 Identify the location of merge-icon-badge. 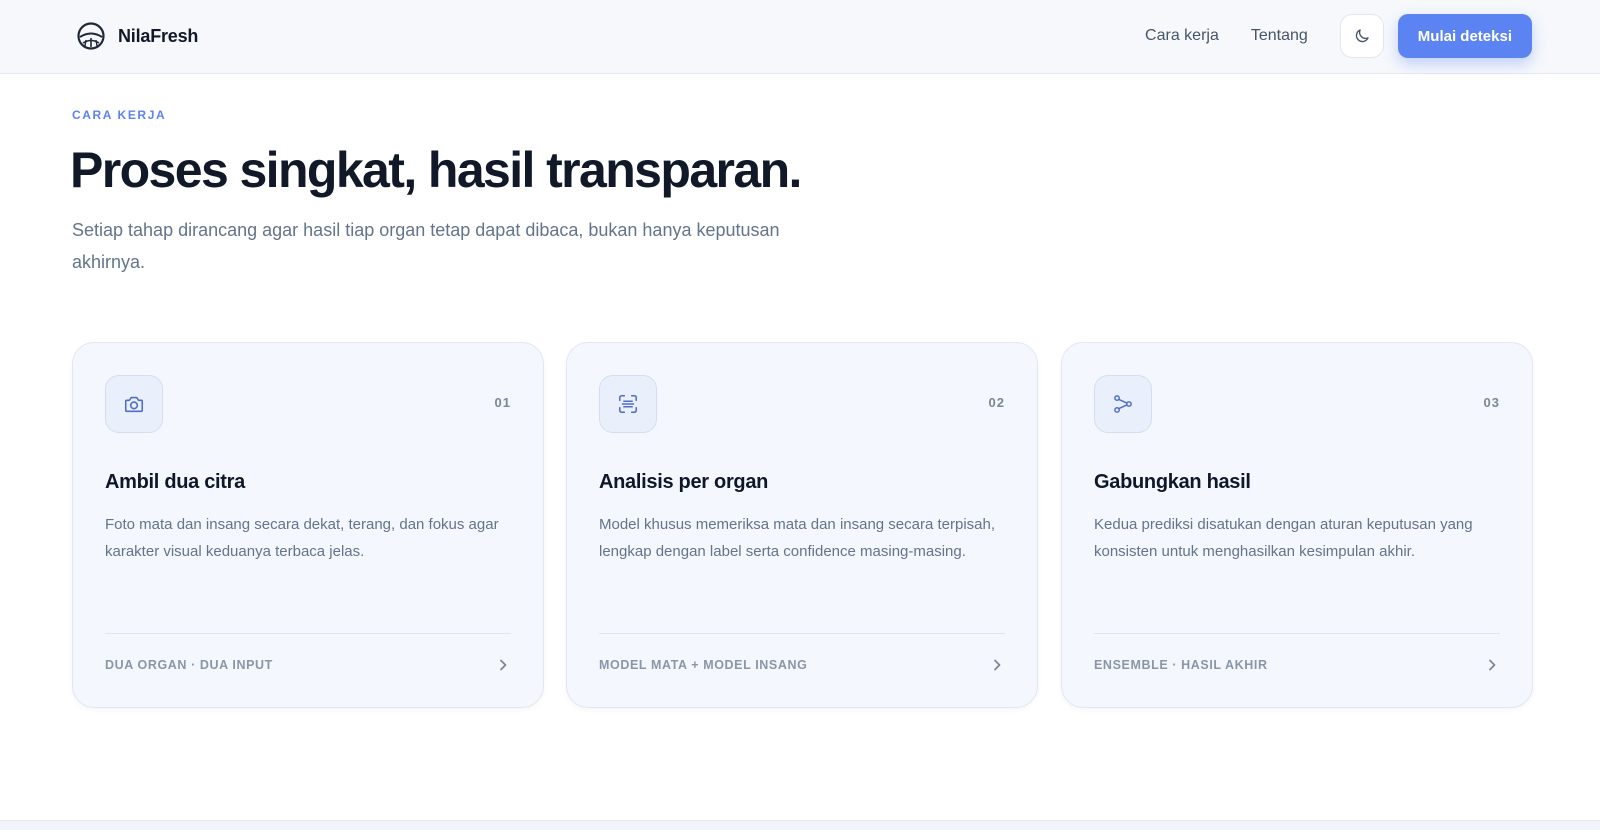
(1123, 404).